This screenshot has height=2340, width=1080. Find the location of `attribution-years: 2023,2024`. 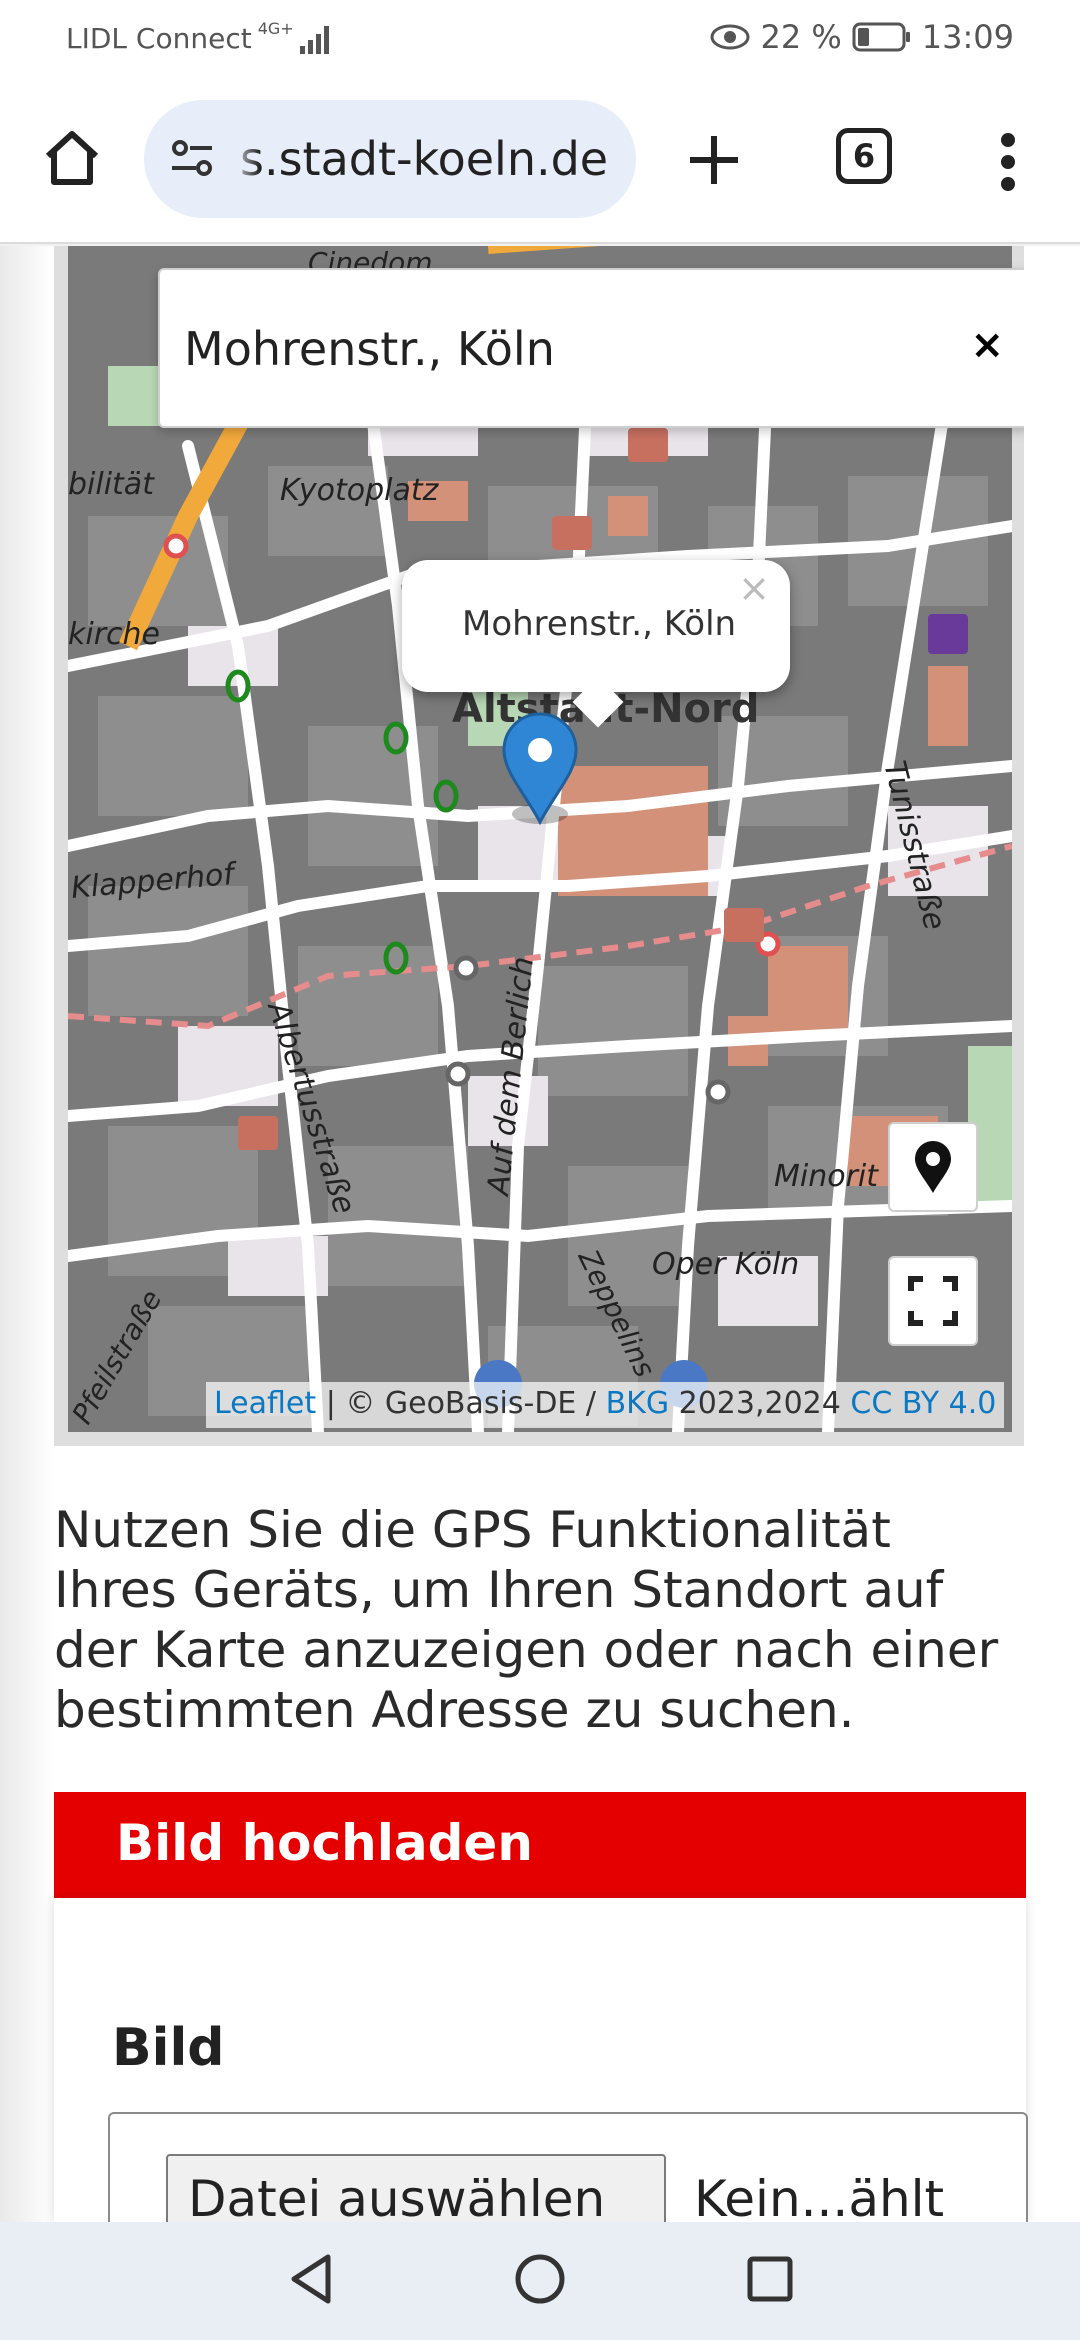

attribution-years: 2023,2024 is located at coordinates (760, 1403).